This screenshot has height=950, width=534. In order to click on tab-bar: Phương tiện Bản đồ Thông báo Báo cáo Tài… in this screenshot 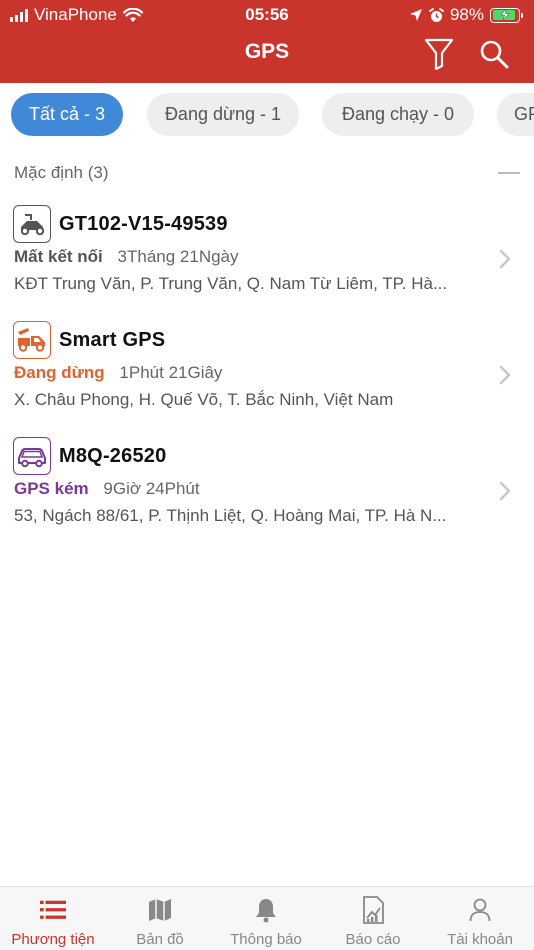, I will do `click(267, 918)`.